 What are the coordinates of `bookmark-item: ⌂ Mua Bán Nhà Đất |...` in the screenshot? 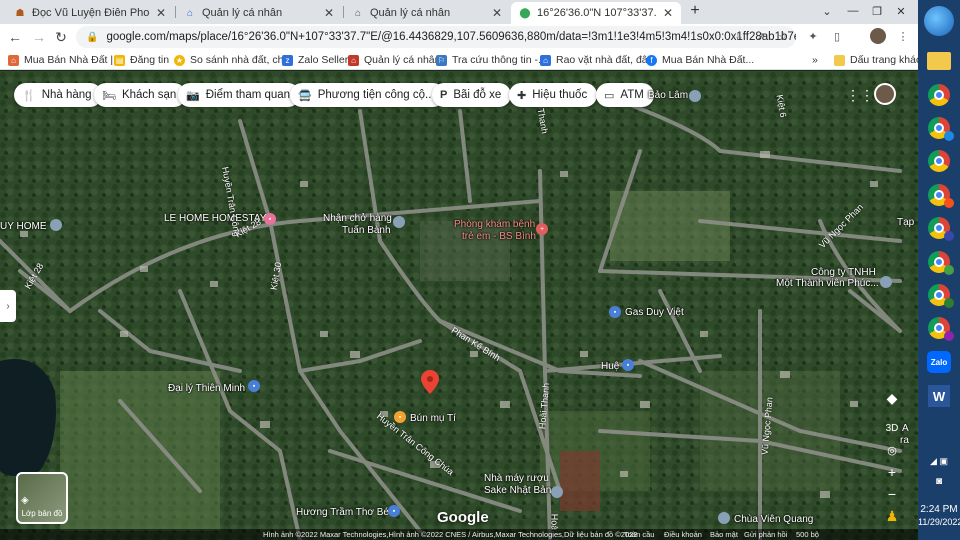 It's located at (65, 60).